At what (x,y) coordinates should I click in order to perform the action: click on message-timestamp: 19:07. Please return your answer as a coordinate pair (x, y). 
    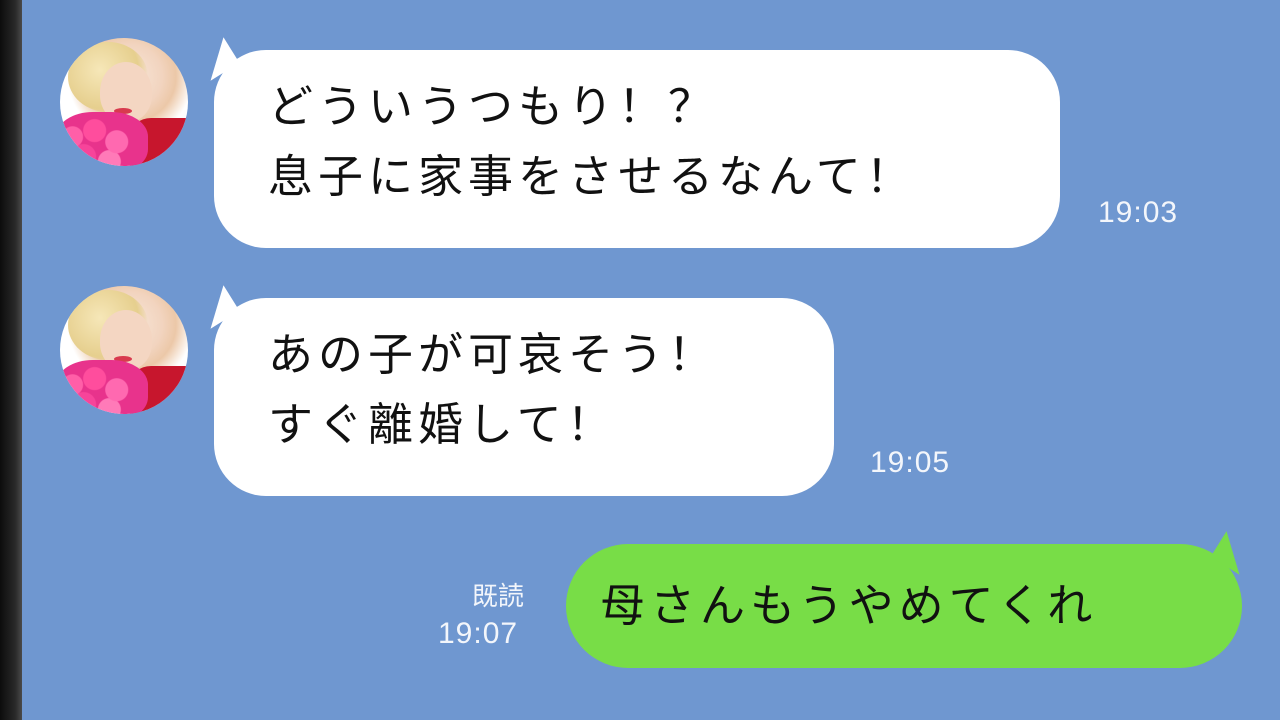
    Looking at the image, I should click on (478, 633).